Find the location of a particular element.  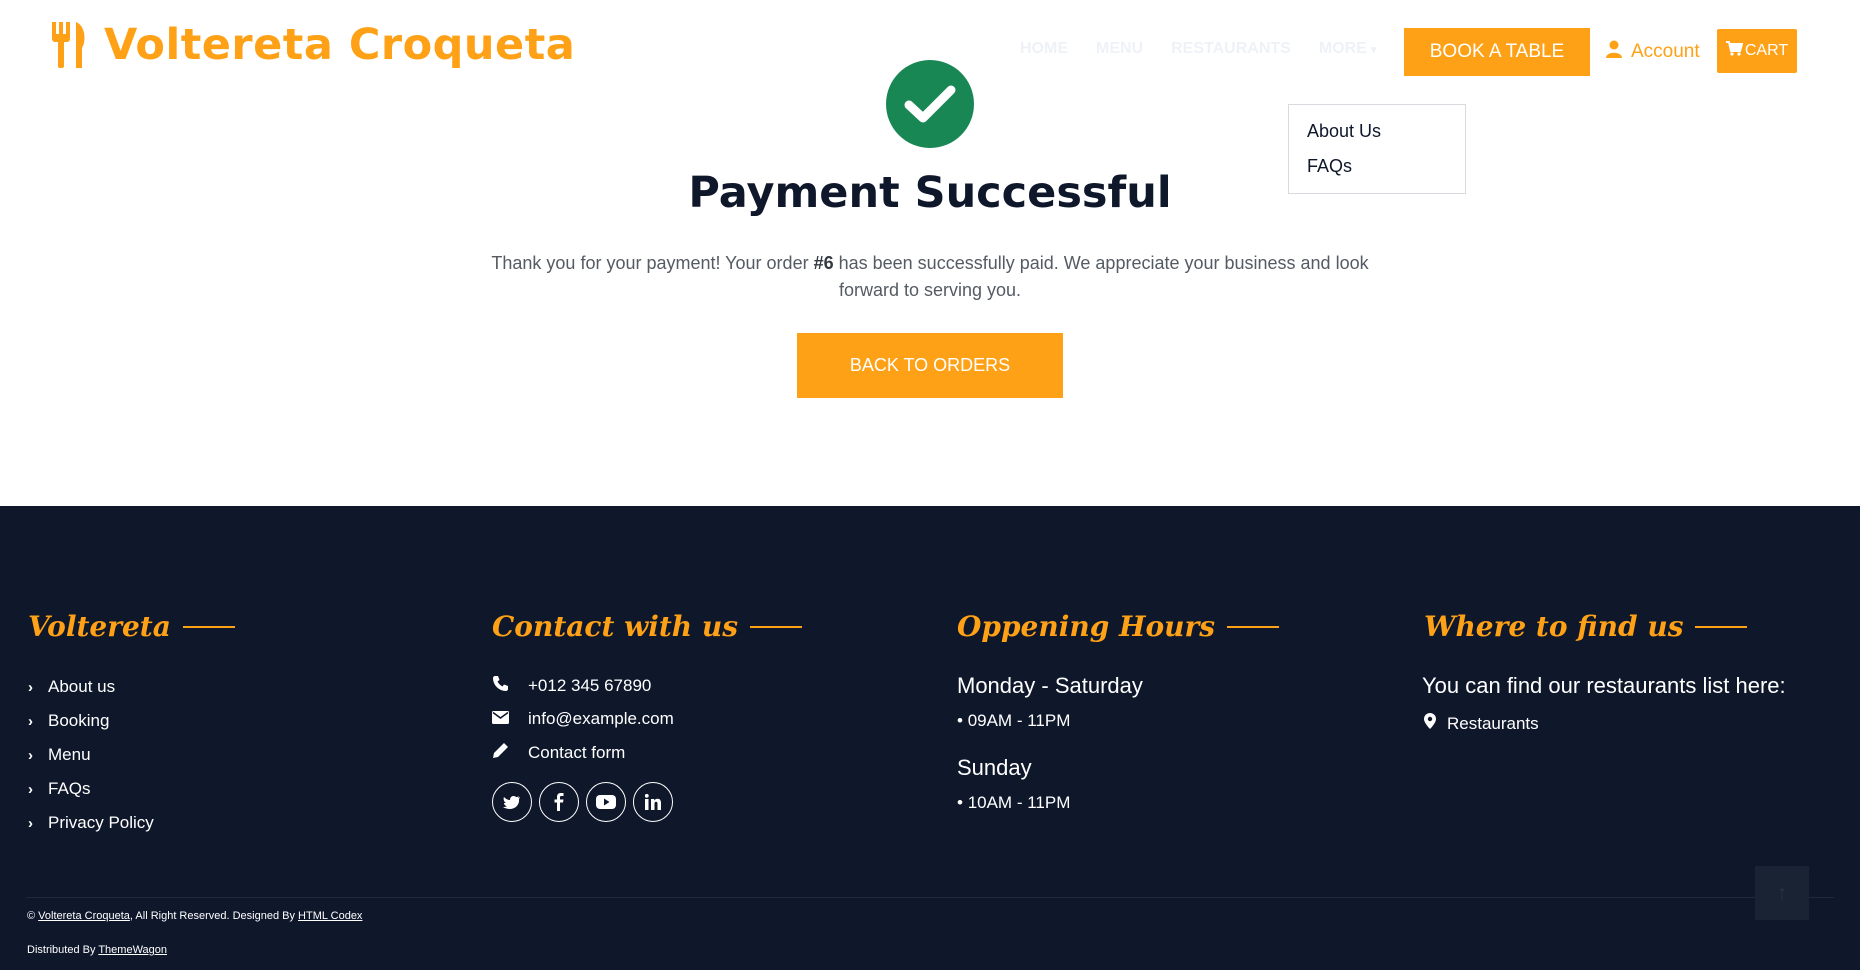

footer-link-booking: › Booking is located at coordinates (68, 721).